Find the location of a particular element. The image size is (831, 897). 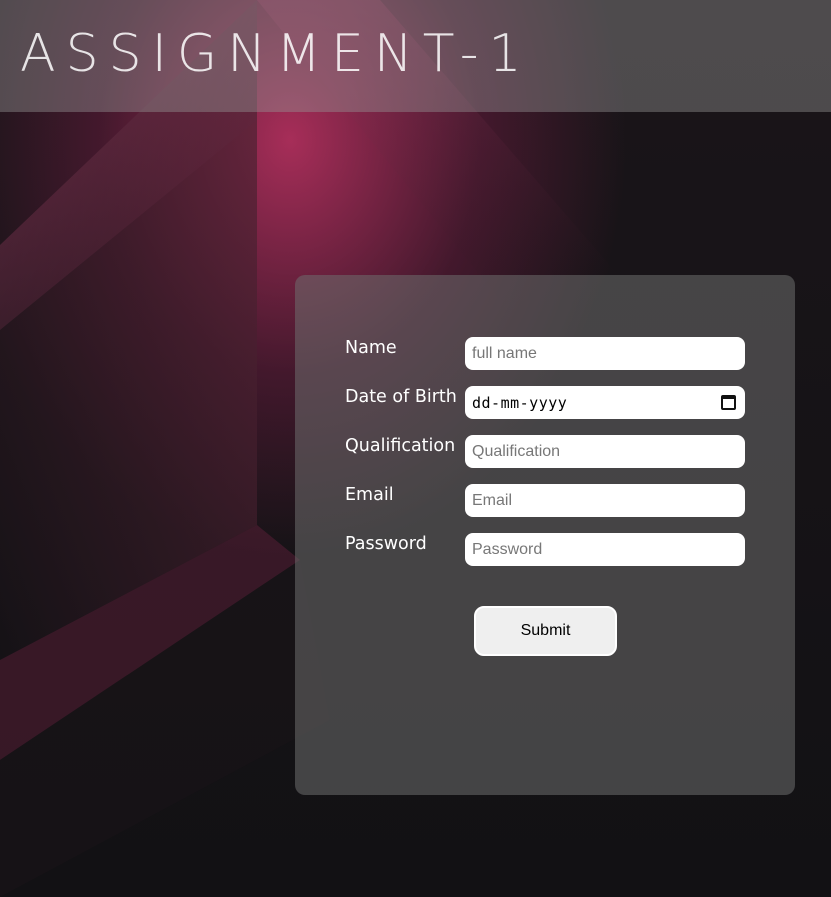

password-input is located at coordinates (605, 549).